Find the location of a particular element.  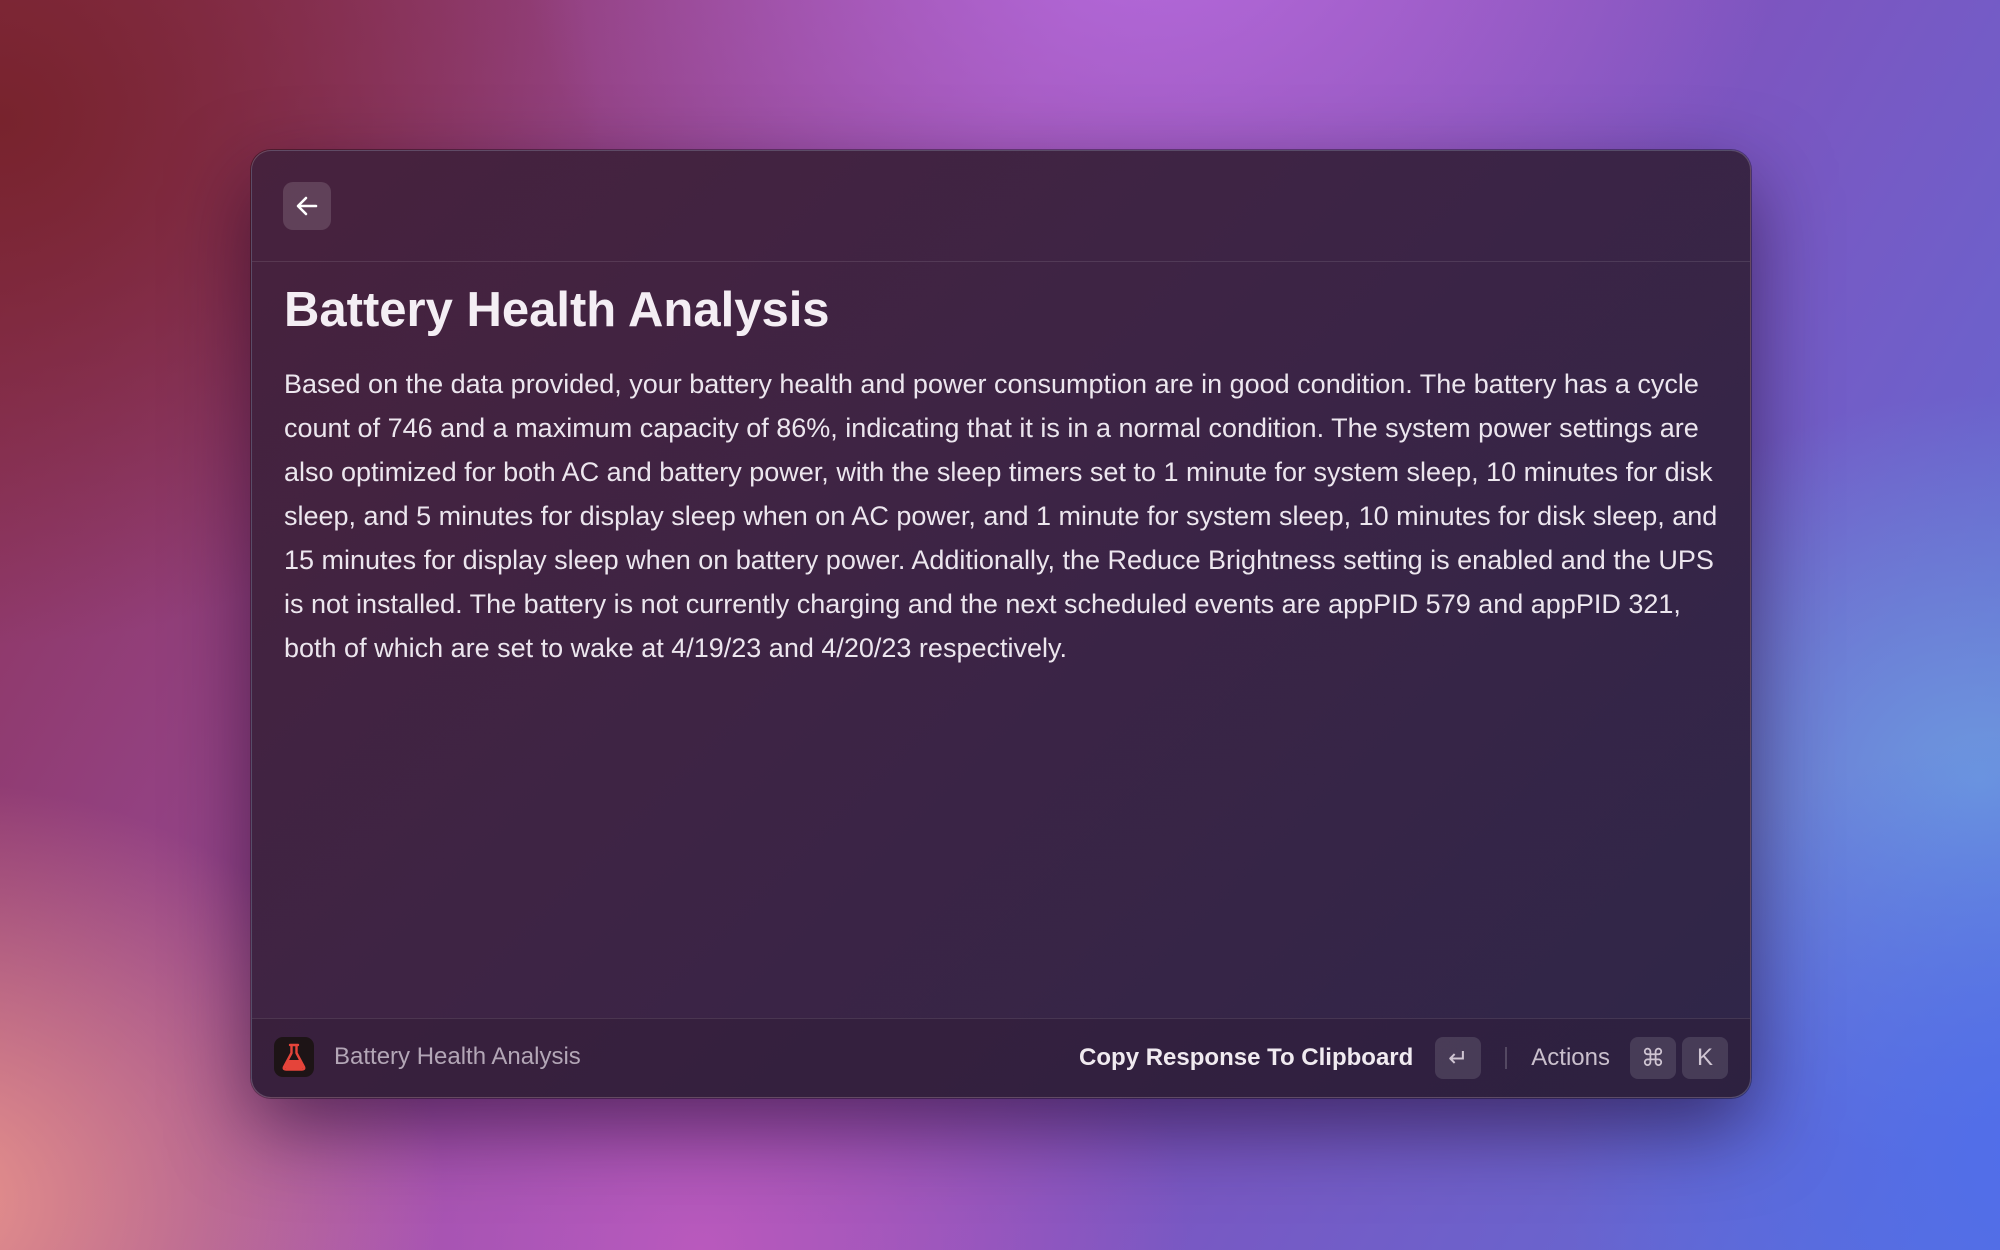

actions-button: Actions is located at coordinates (1570, 1058).